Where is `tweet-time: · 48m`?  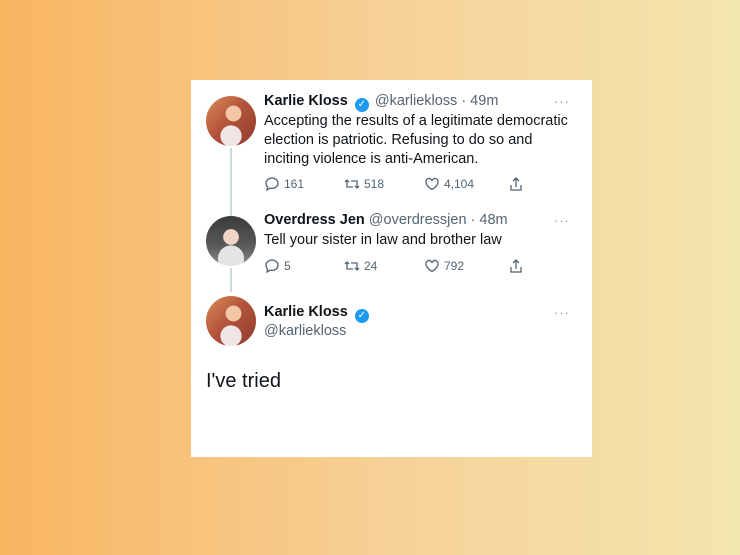
tweet-time: · 48m is located at coordinates (489, 220).